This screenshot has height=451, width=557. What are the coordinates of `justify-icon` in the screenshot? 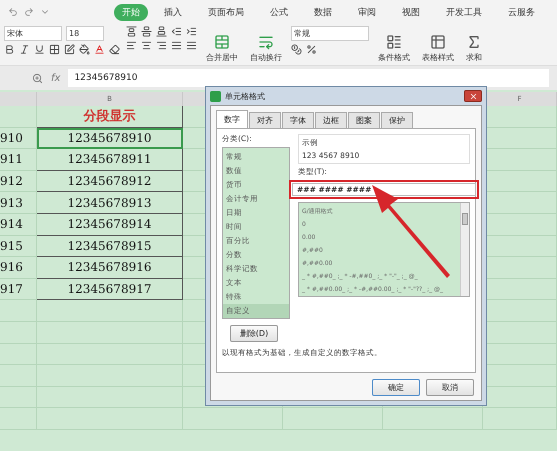 It's located at (176, 45).